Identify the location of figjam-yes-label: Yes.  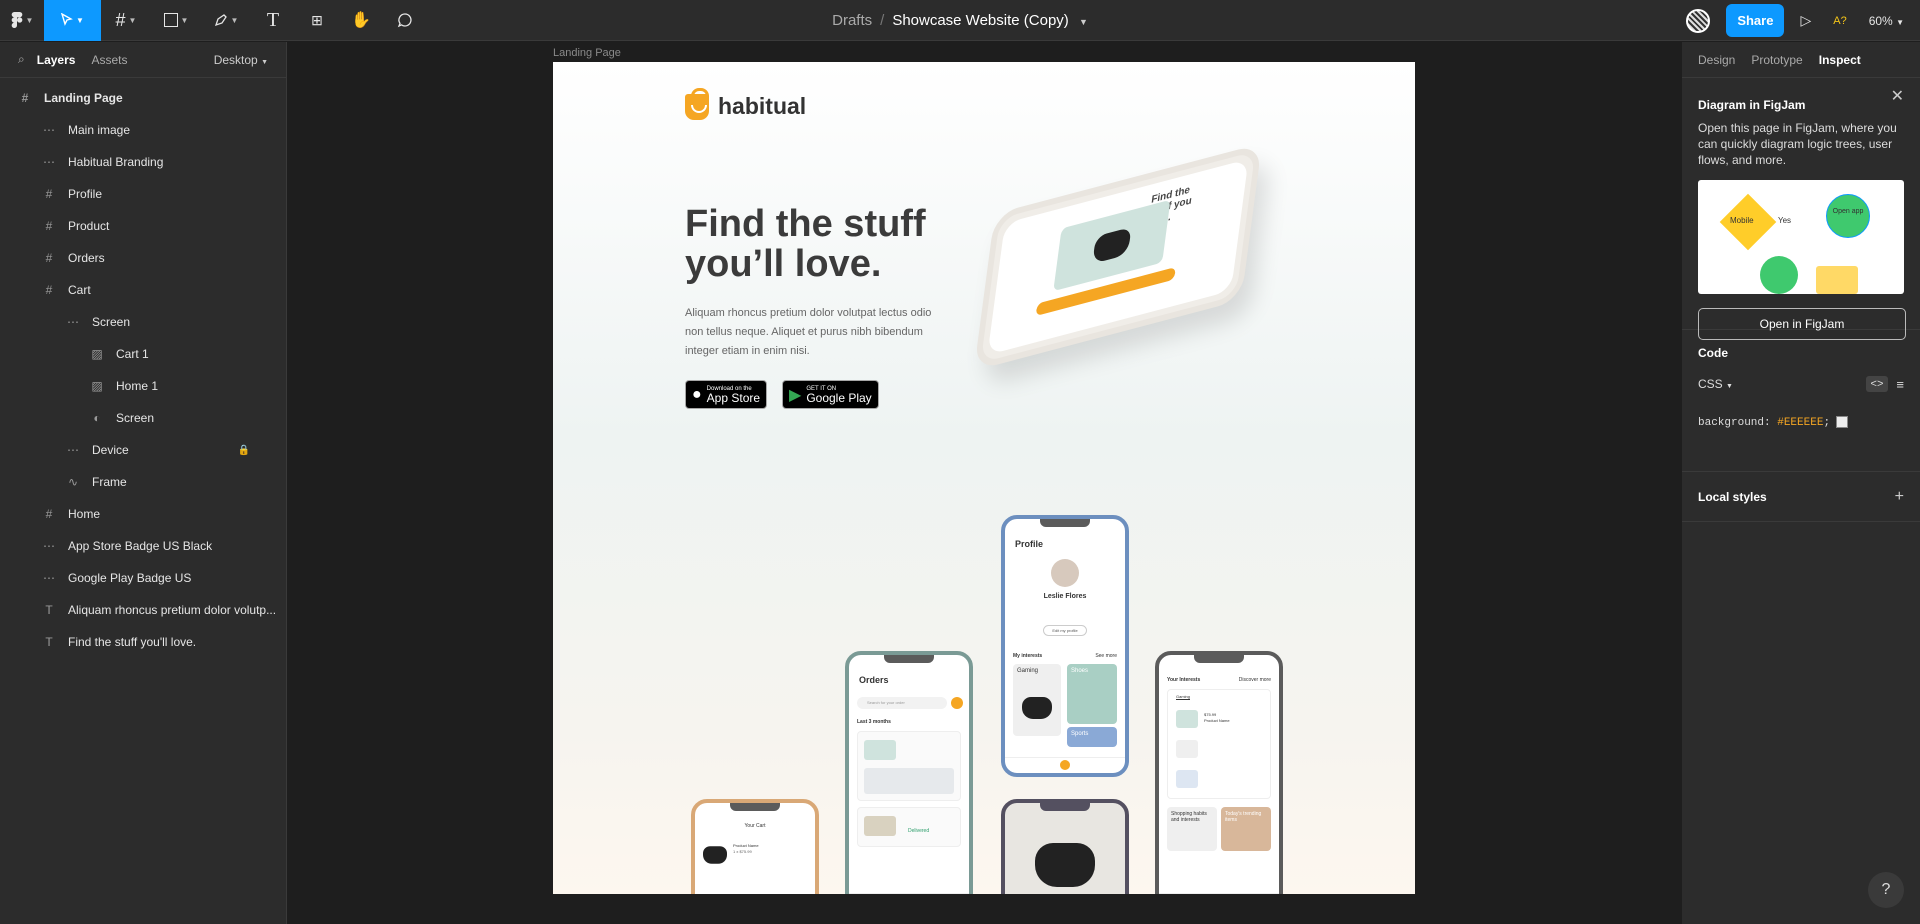
(1785, 220).